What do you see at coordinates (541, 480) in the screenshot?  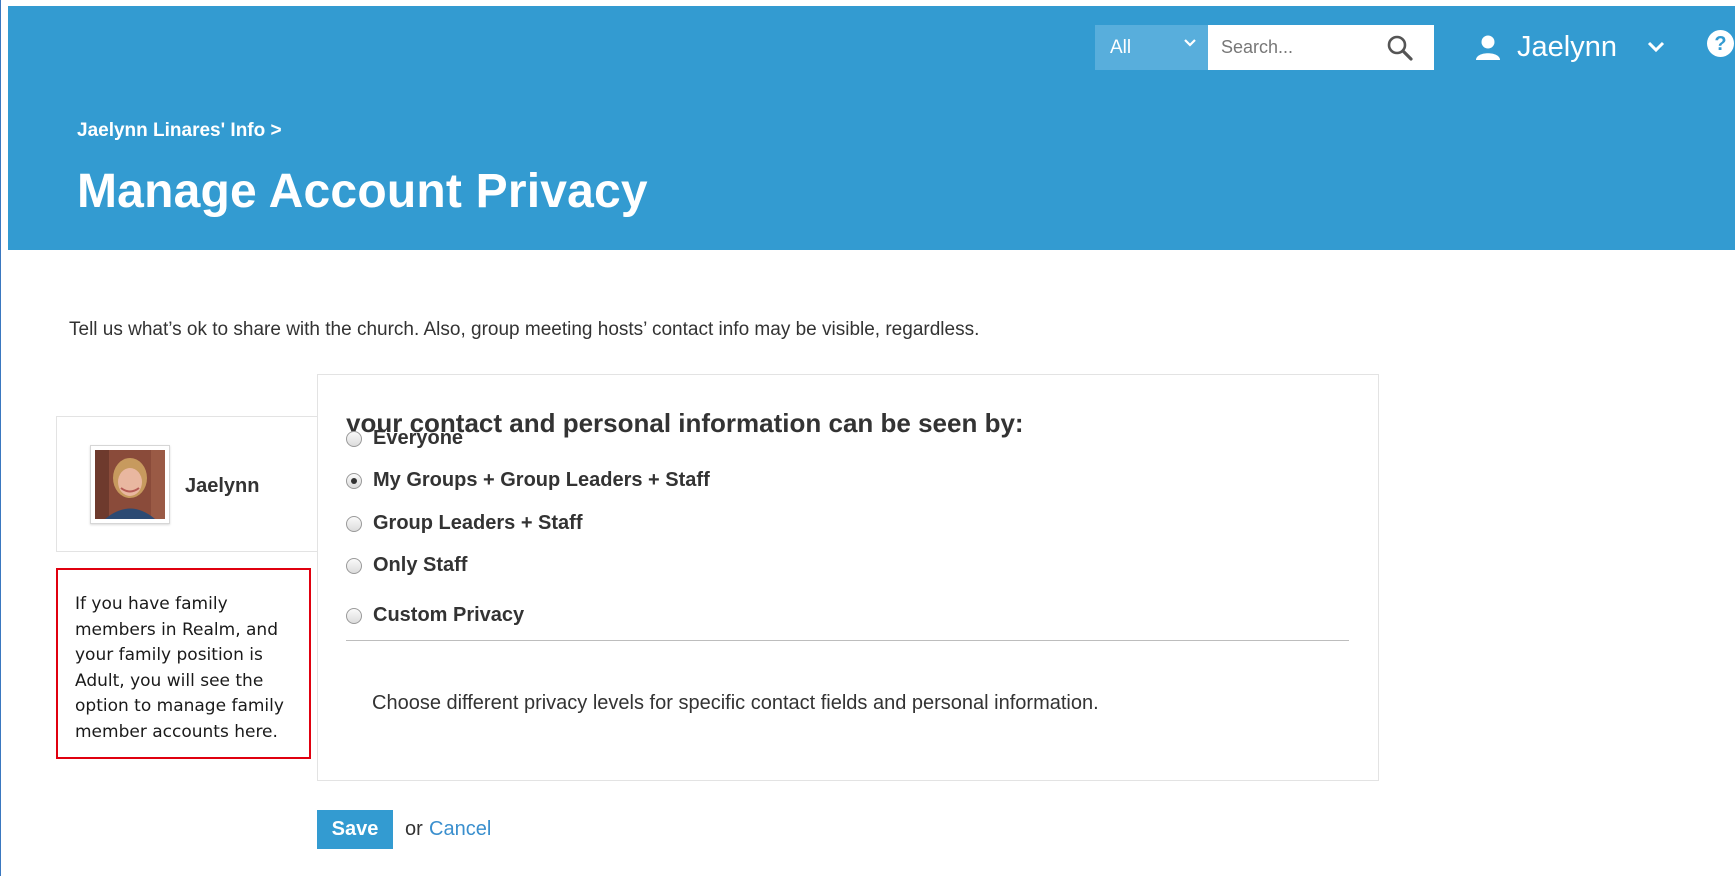 I see `privacy-option-label: My Groups + Group Leaders + Staff` at bounding box center [541, 480].